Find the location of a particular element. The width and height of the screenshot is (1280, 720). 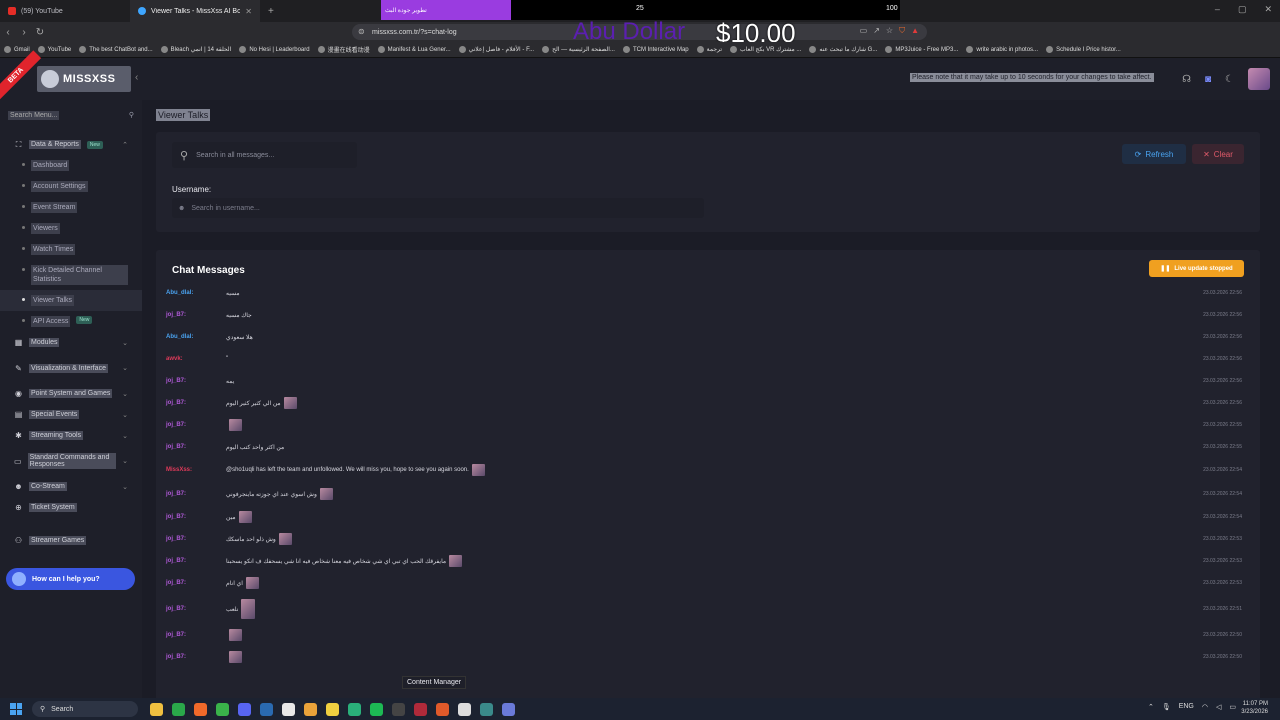

bookmark-item: YouTube is located at coordinates (54, 49).